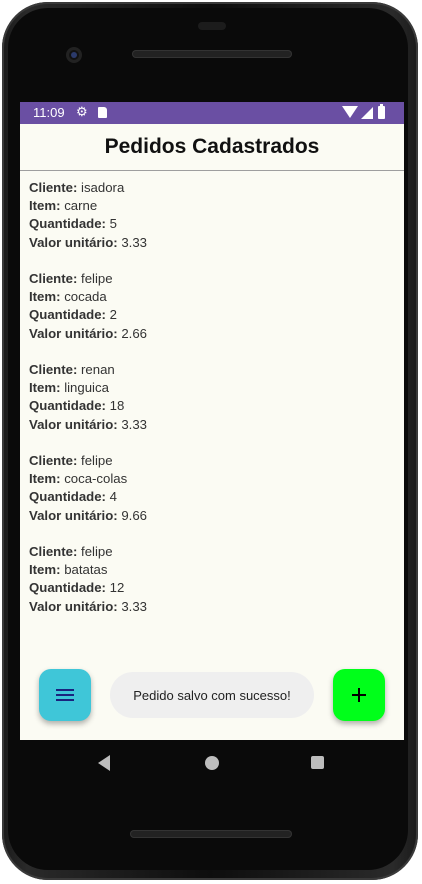  What do you see at coordinates (113, 497) in the screenshot?
I see `order-quantidade-value: 4` at bounding box center [113, 497].